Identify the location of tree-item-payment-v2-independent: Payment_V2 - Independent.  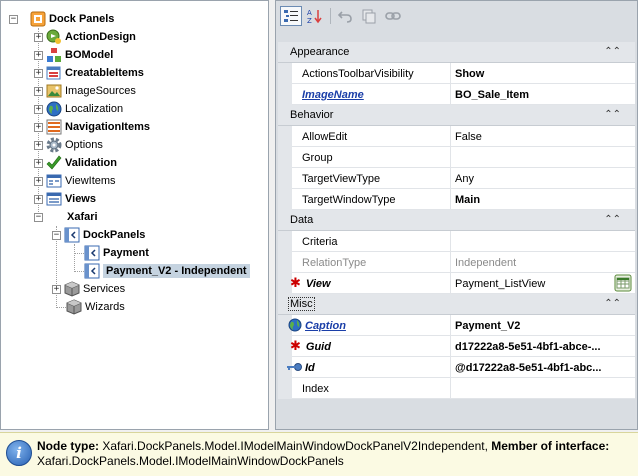
(167, 271).